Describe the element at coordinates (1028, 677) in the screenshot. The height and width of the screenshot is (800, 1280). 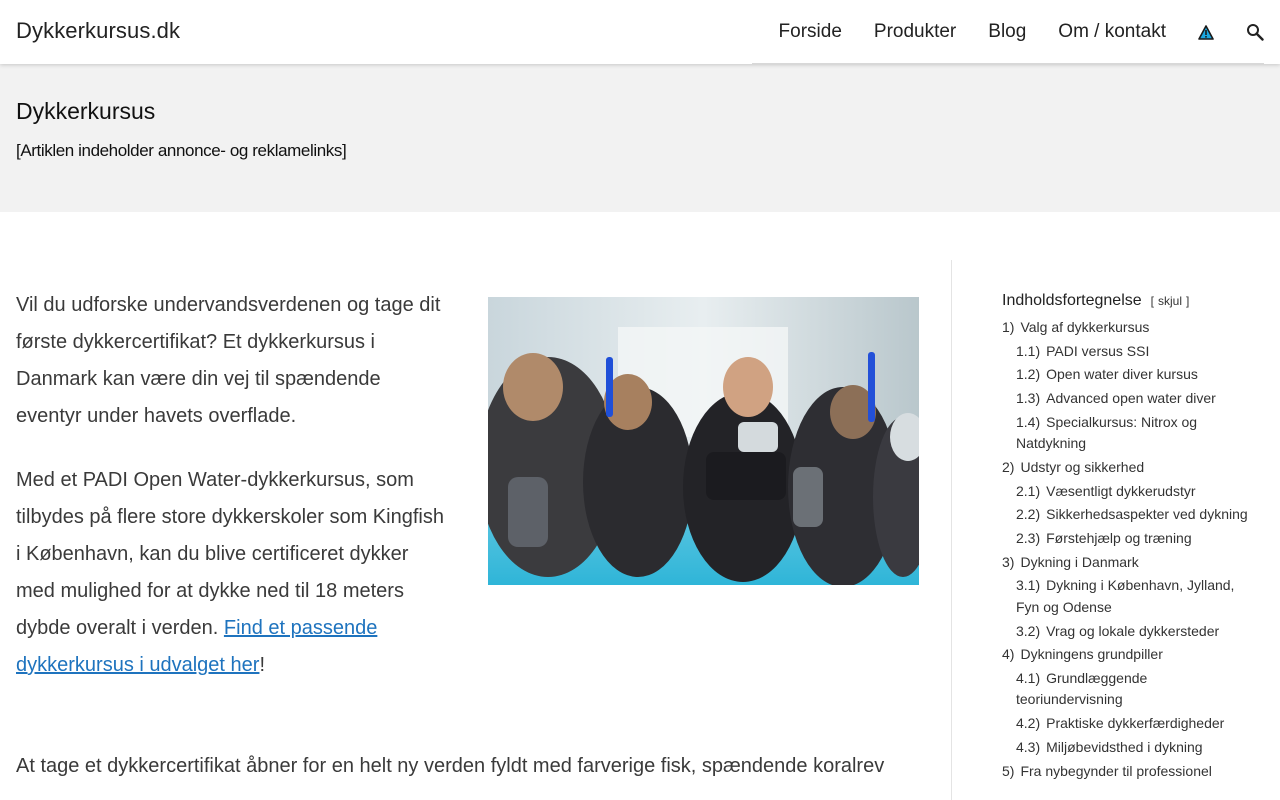
I see `toc-item-number: 4.1)` at that location.